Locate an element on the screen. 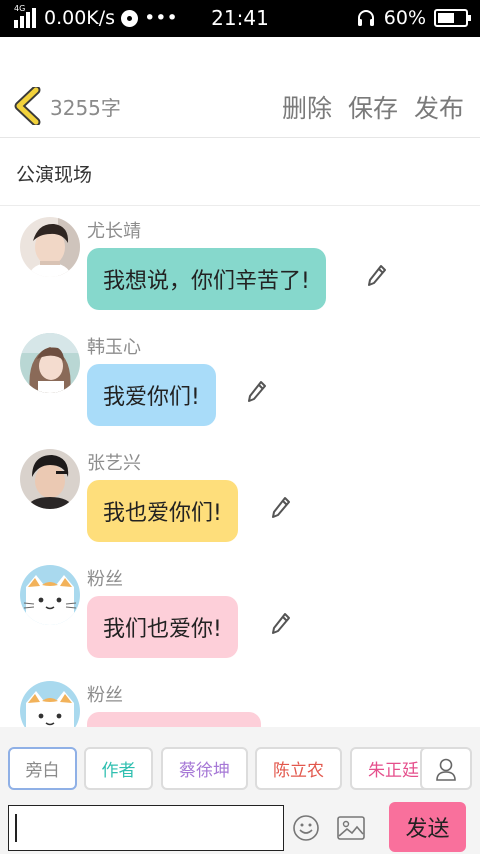 Image resolution: width=480 pixels, height=854 pixels. back-button is located at coordinates (27, 106).